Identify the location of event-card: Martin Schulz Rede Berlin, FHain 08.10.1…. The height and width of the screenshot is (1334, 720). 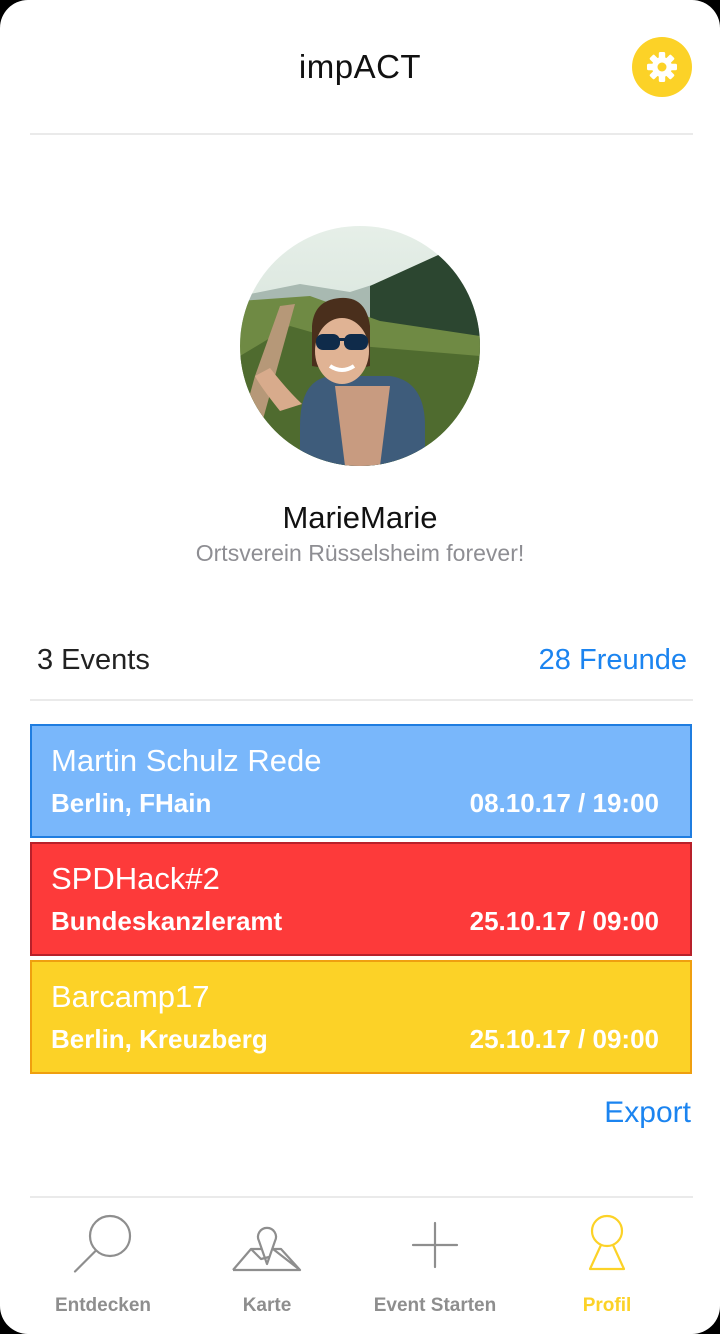
(361, 781).